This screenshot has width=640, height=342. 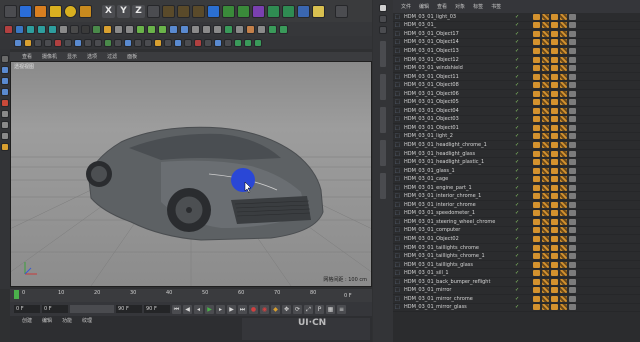 I want to click on object-name: HDM_03_01_headlight_chrome_1, so click(x=463, y=145).